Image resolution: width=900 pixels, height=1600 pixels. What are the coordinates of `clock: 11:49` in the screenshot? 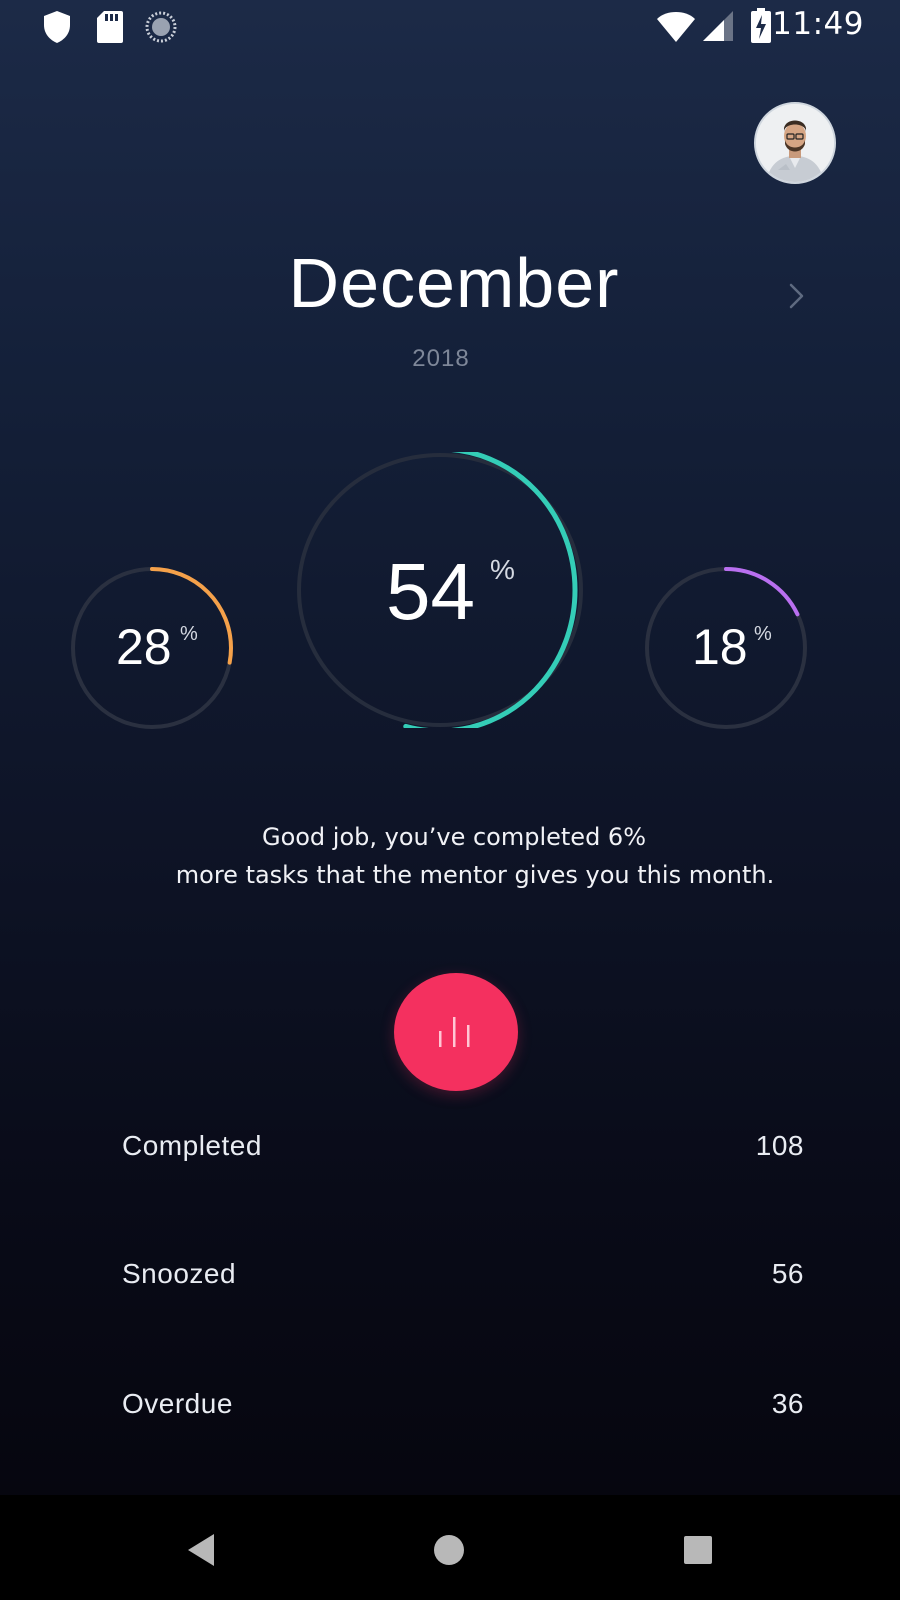 It's located at (818, 24).